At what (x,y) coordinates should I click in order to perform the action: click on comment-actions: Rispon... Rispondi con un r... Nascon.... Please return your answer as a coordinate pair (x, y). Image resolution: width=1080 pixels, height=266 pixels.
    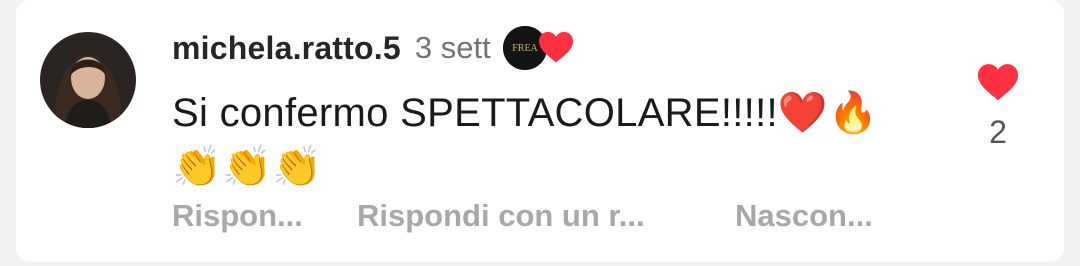
    Looking at the image, I should click on (522, 216).